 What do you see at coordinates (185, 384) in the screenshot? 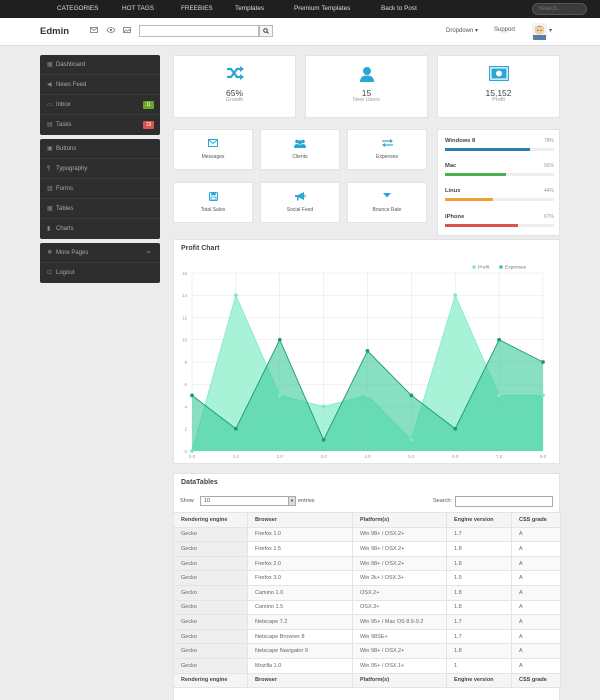
I see `y-tick-label: 6` at bounding box center [185, 384].